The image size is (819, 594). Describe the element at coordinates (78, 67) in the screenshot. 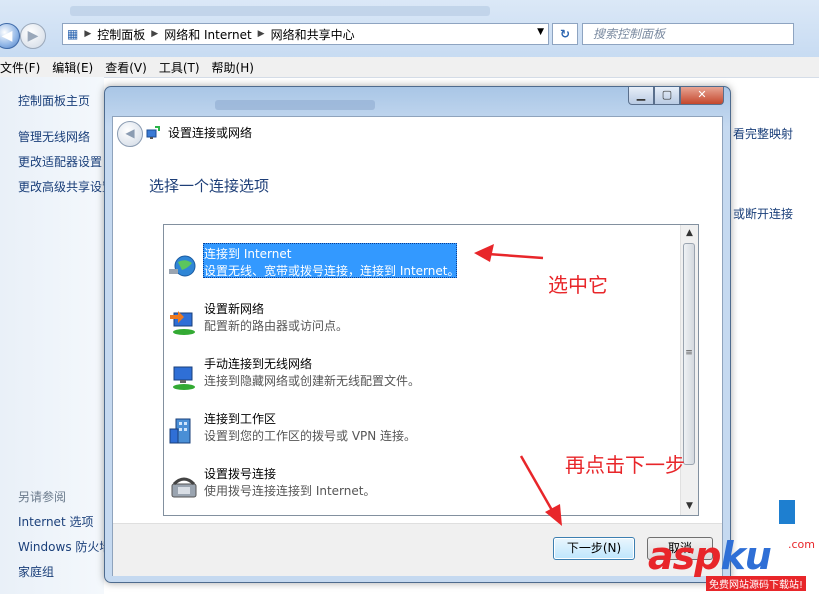

I see `menu-edit: 编辑(E)` at that location.